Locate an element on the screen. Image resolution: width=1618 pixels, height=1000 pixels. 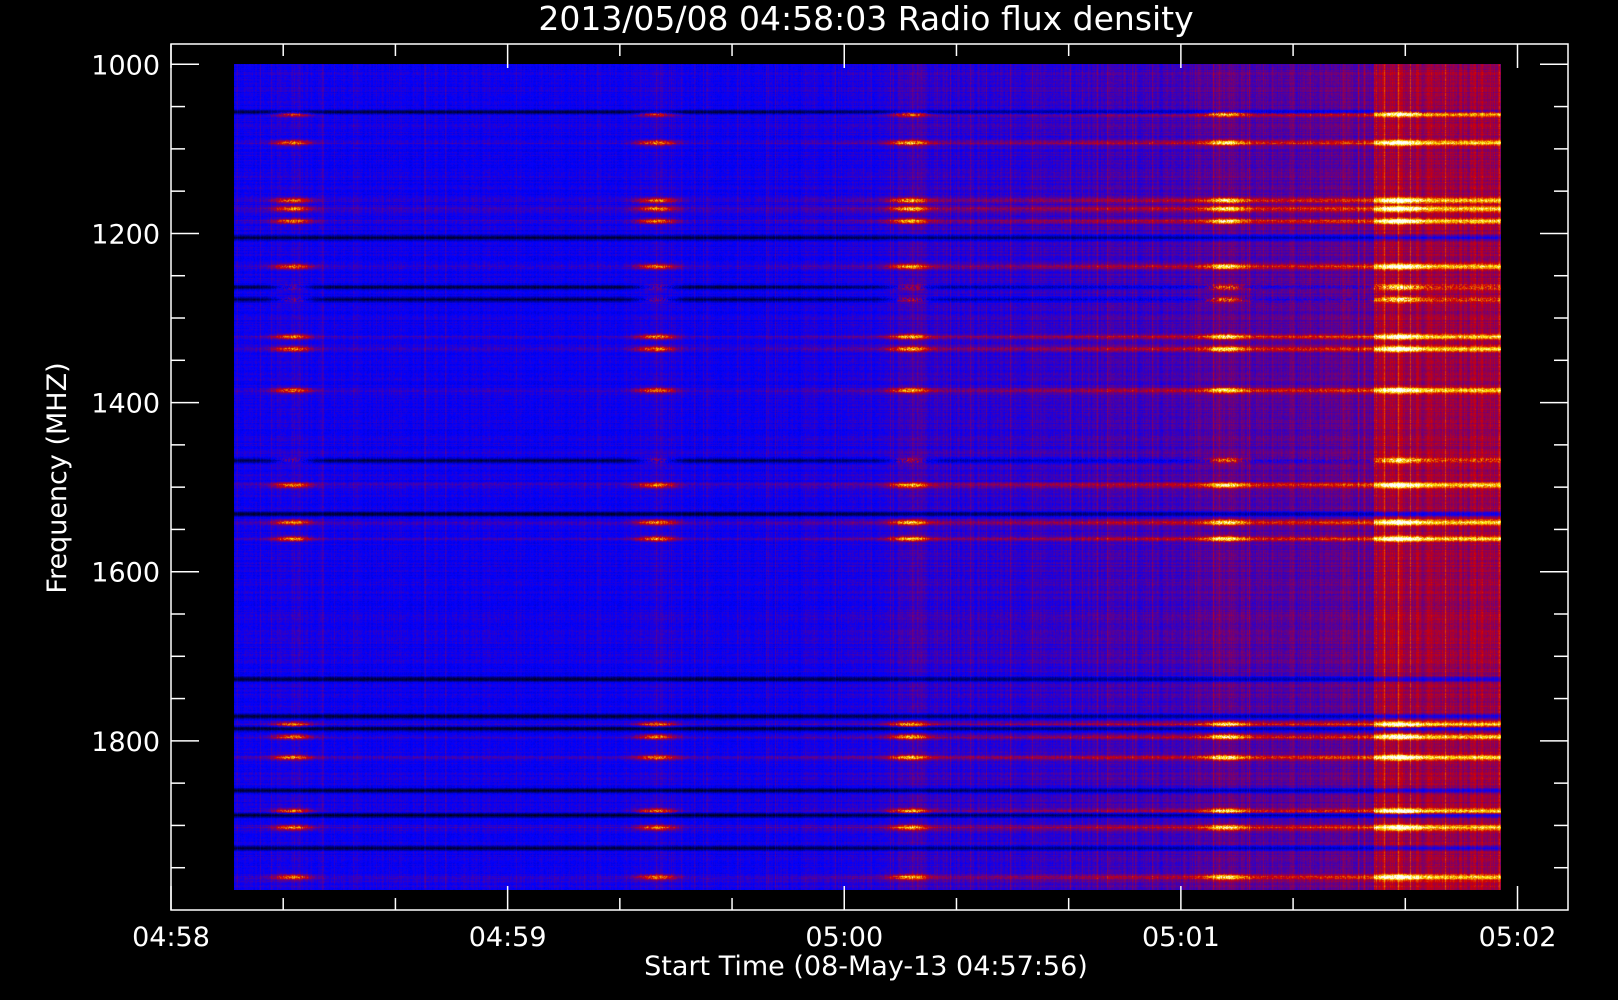
x-tick-label: 04:58 is located at coordinates (171, 937).